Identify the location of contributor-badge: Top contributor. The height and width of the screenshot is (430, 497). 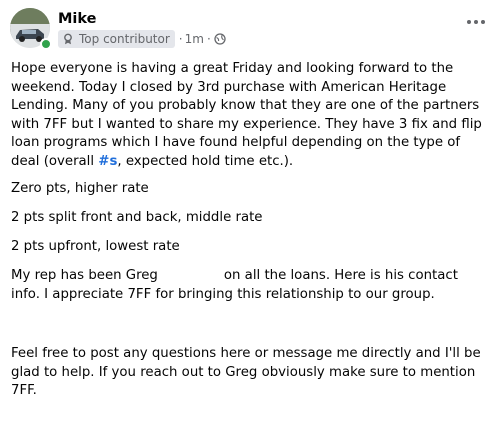
(116, 39).